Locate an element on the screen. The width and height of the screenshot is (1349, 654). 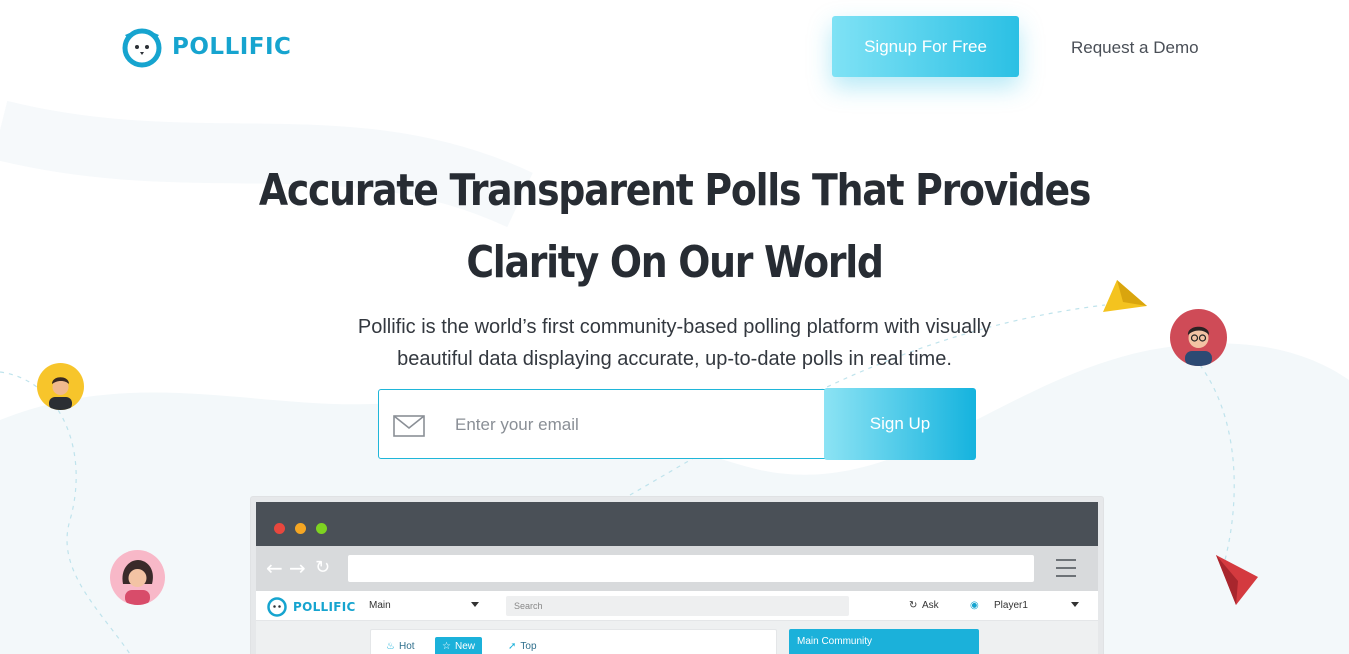
brand-logo: POLLIFIC is located at coordinates (205, 47).